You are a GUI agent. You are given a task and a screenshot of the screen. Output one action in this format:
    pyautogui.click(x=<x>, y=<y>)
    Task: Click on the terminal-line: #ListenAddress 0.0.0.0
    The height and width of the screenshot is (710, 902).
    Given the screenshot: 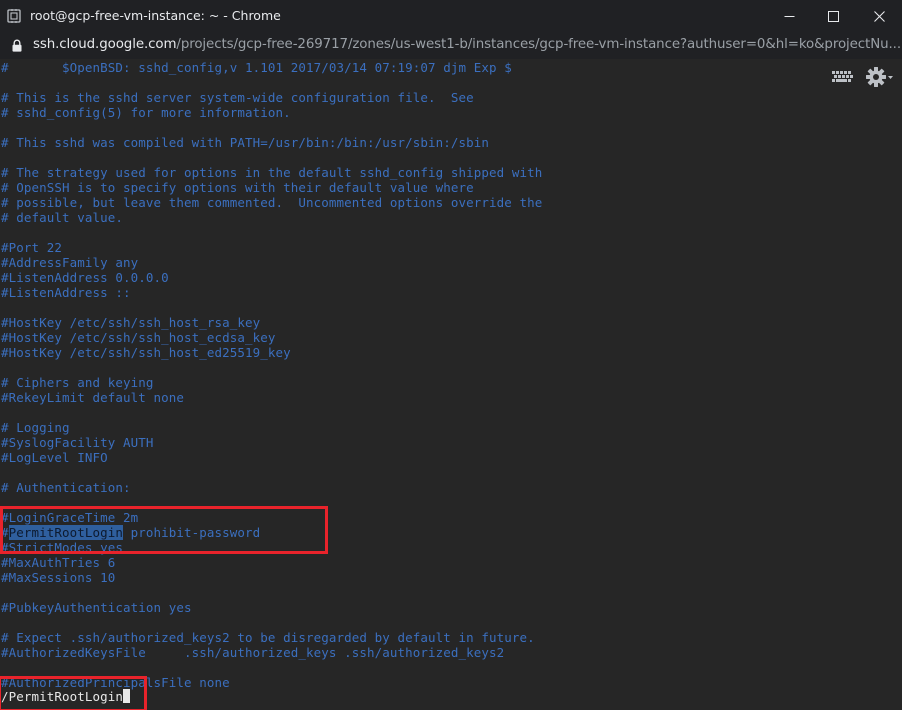 What is the action you would take?
    pyautogui.click(x=85, y=277)
    